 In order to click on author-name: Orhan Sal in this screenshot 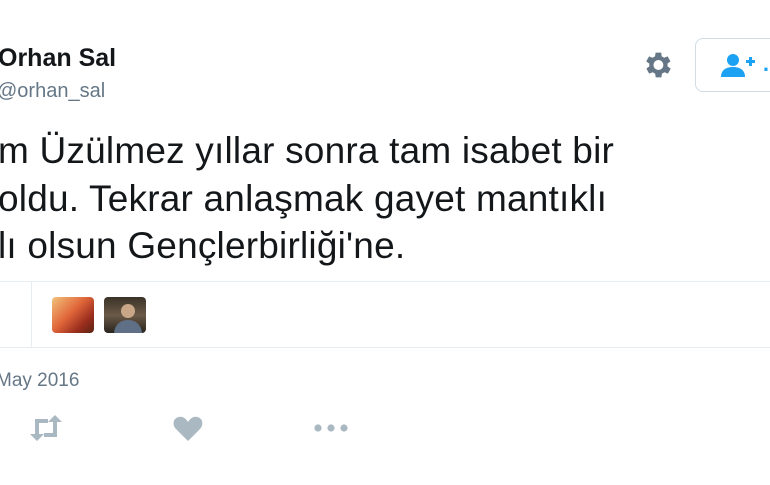, I will do `click(58, 58)`.